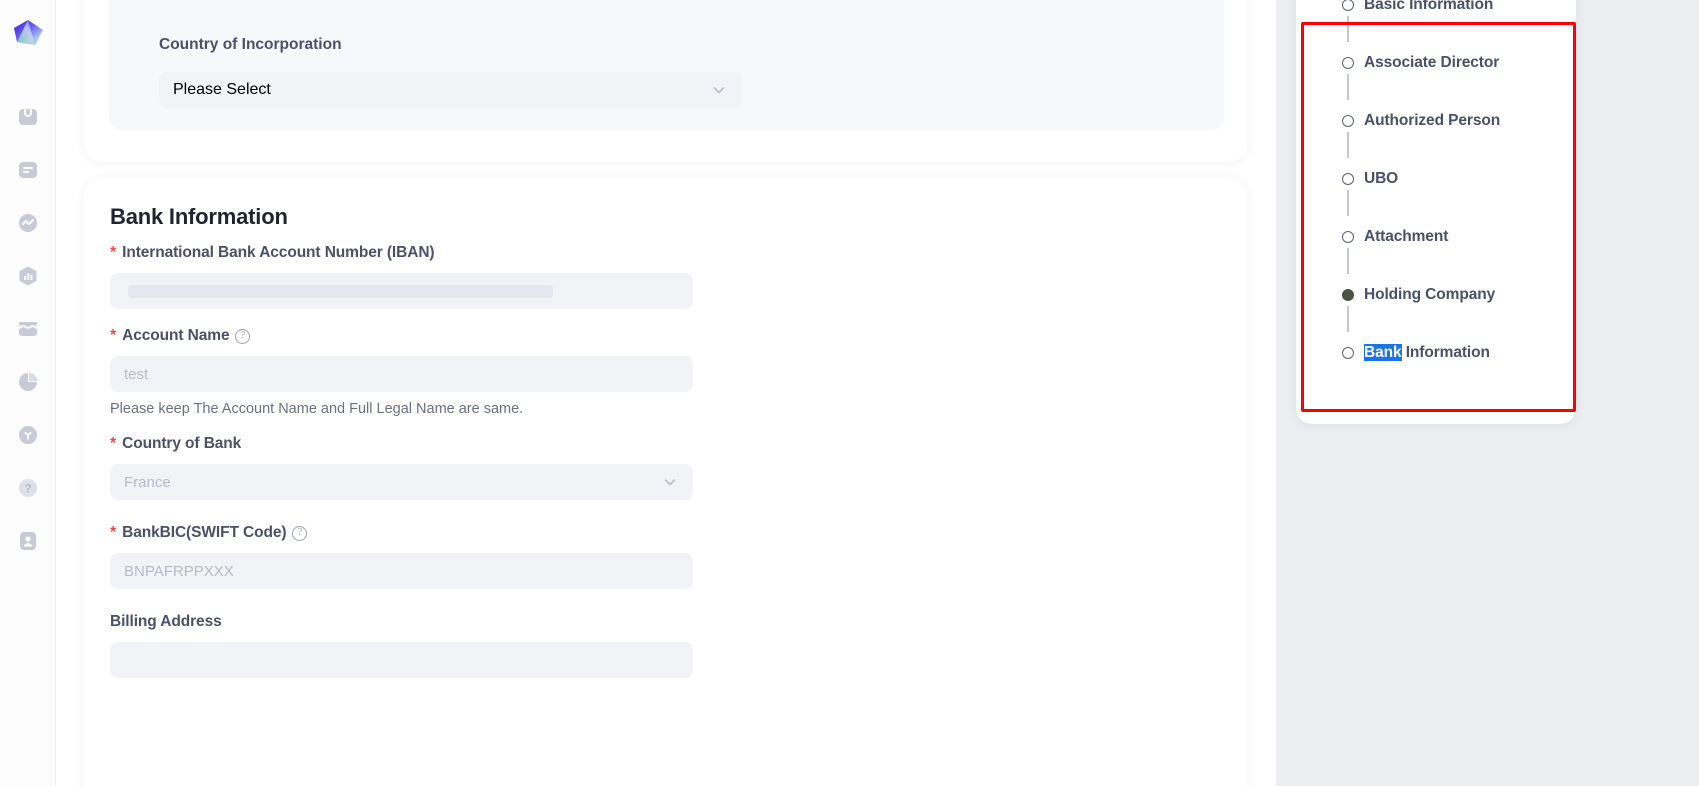  Describe the element at coordinates (665, 336) in the screenshot. I see `account-name-label: * Account Name ?` at that location.